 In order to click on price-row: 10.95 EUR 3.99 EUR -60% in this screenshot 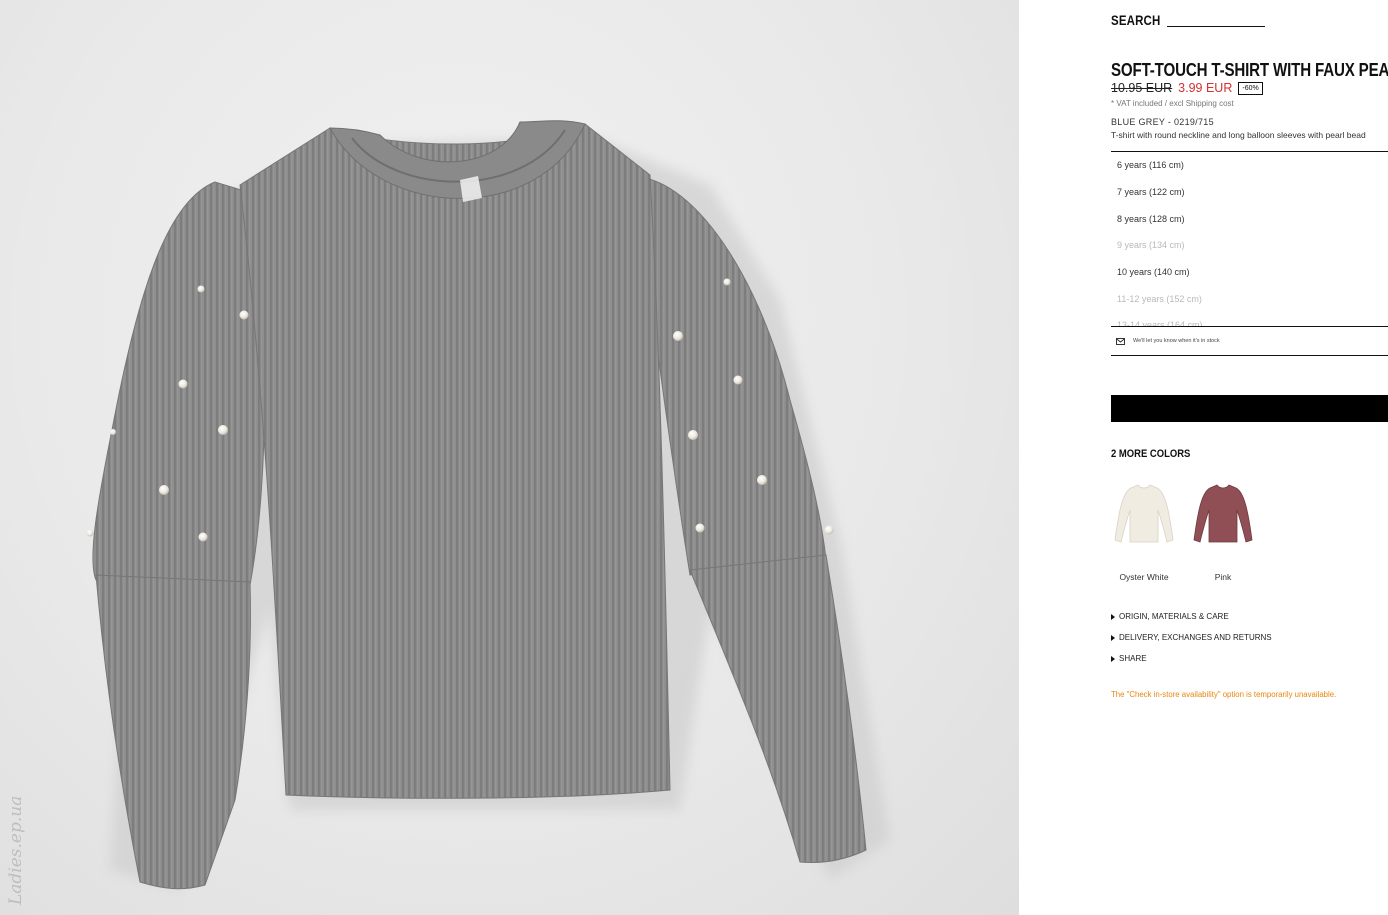, I will do `click(1187, 88)`.